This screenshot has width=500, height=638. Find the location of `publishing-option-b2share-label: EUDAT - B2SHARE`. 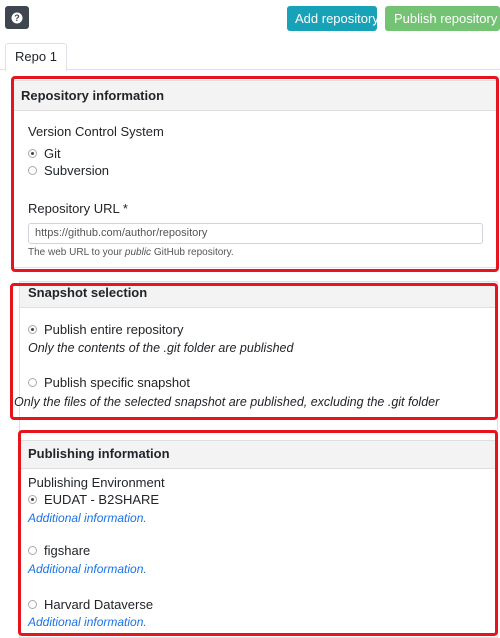

publishing-option-b2share-label: EUDAT - B2SHARE is located at coordinates (102, 499).